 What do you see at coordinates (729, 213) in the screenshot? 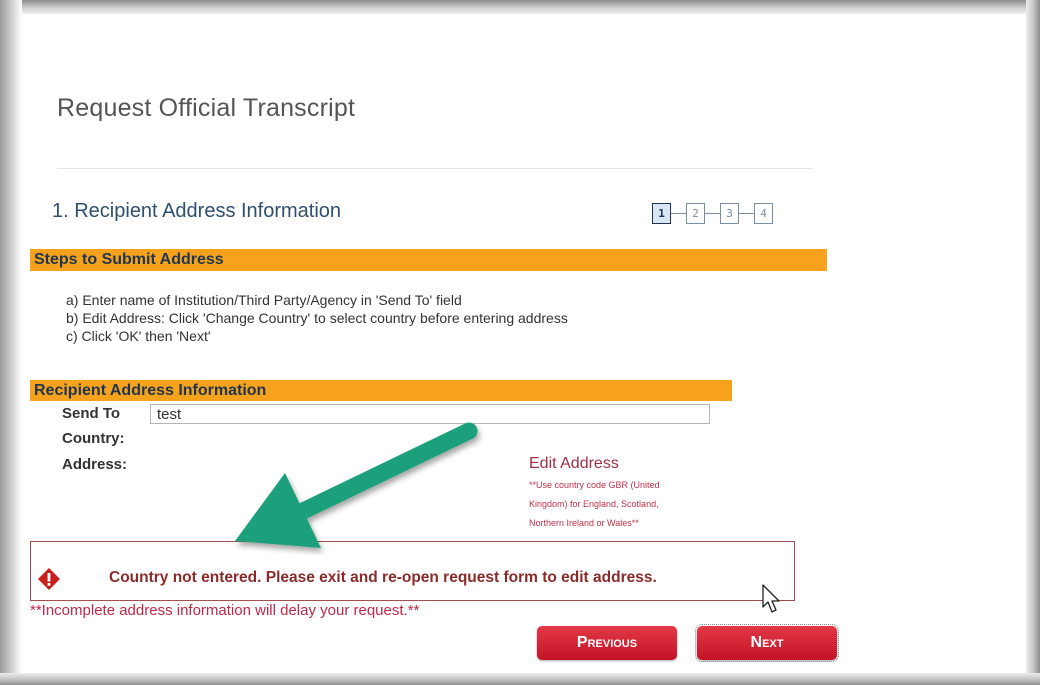
I see `step-3: 3` at bounding box center [729, 213].